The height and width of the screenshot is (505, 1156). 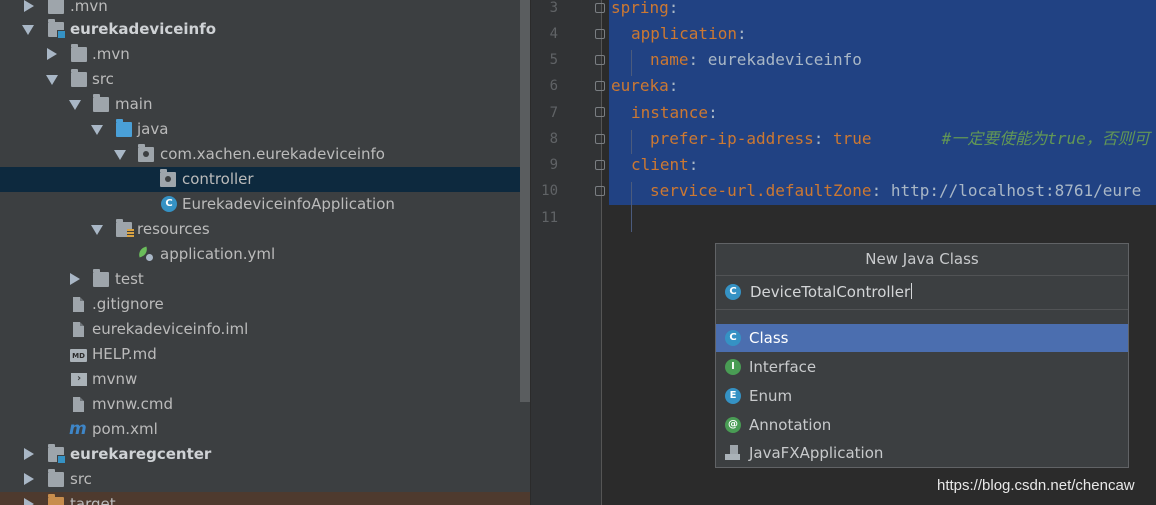 I want to click on kind-option-interface: I Interface, so click(x=922, y=367).